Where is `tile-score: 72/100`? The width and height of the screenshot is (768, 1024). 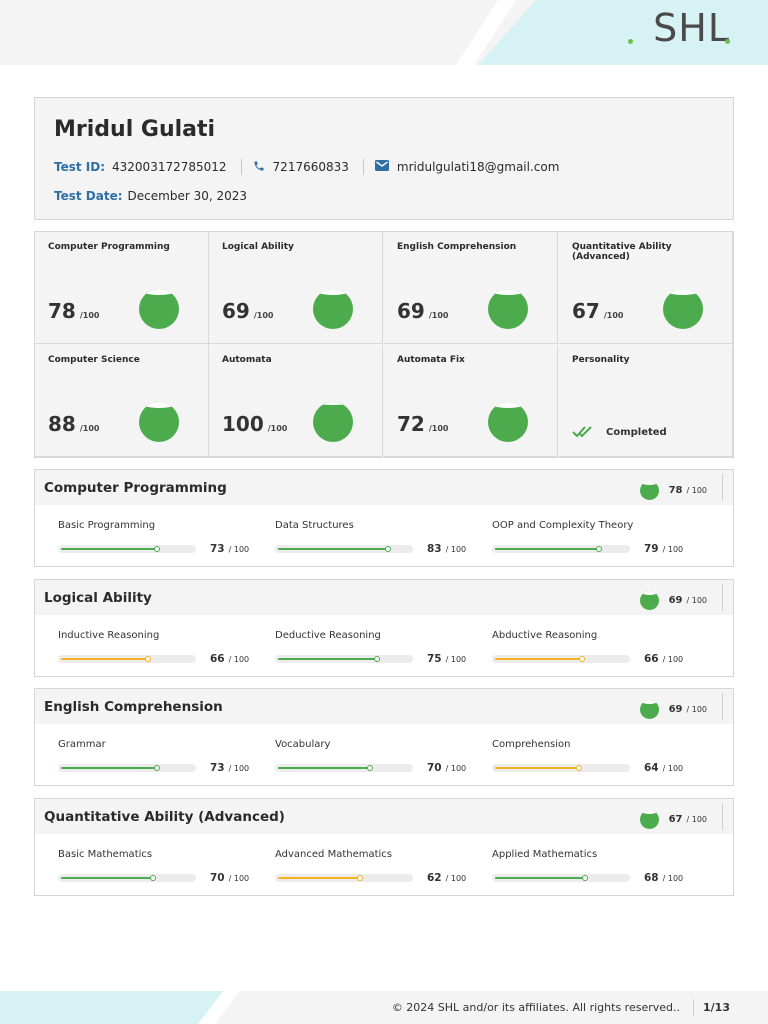
tile-score: 72/100 is located at coordinates (423, 424).